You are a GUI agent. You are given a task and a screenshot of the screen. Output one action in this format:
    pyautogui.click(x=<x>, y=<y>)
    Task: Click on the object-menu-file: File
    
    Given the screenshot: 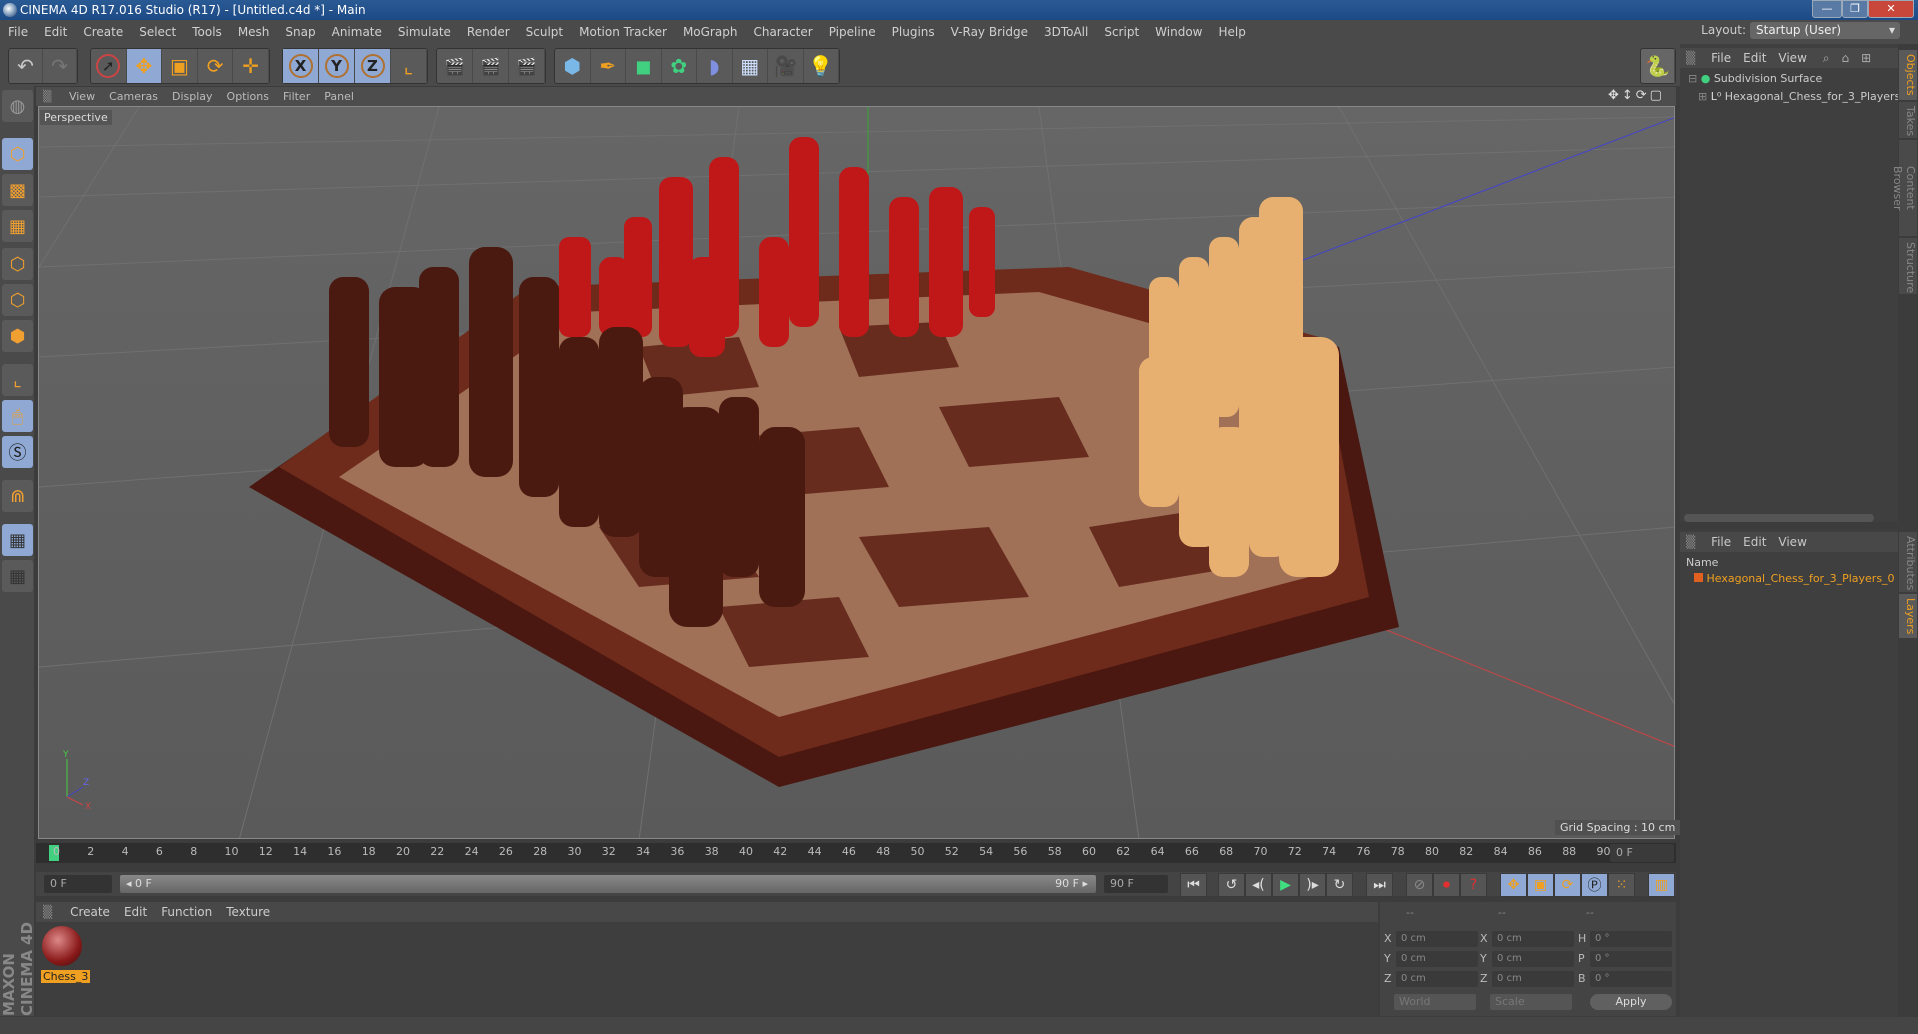 What is the action you would take?
    pyautogui.click(x=1721, y=58)
    